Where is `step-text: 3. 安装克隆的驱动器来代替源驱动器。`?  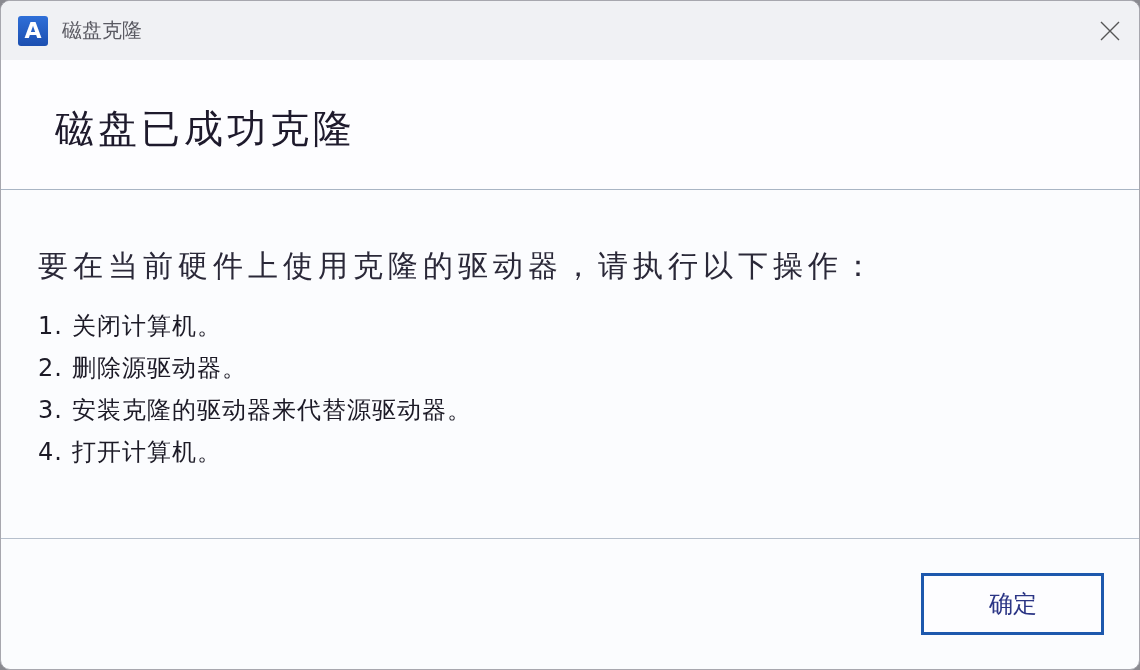 step-text: 3. 安装克隆的驱动器来代替源驱动器。 is located at coordinates (255, 410).